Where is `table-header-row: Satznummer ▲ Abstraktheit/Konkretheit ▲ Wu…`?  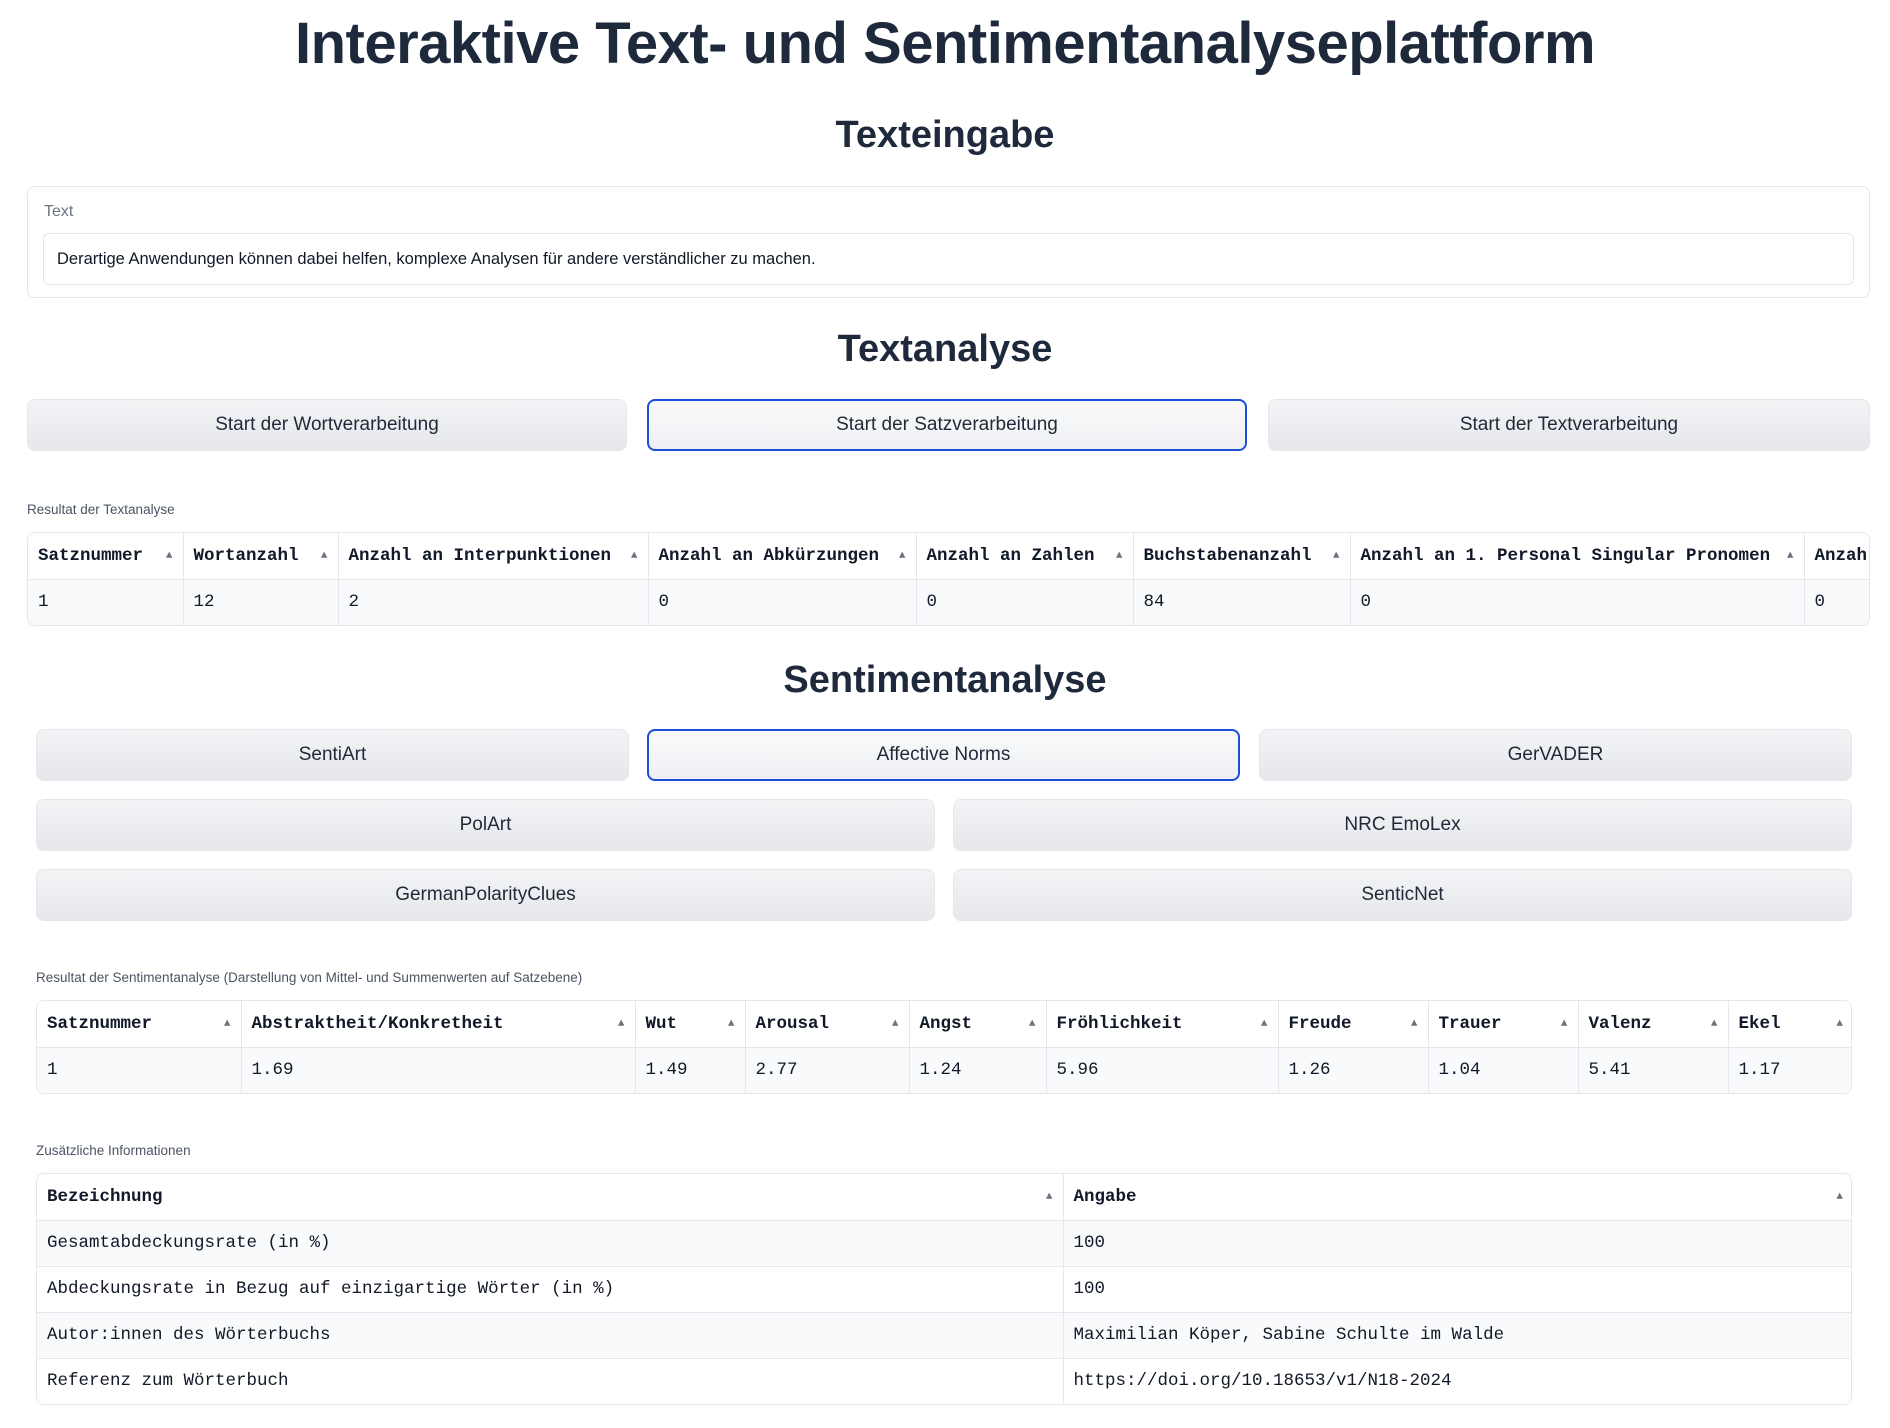 table-header-row: Satznummer ▲ Abstraktheit/Konkretheit ▲ Wu… is located at coordinates (944, 1024).